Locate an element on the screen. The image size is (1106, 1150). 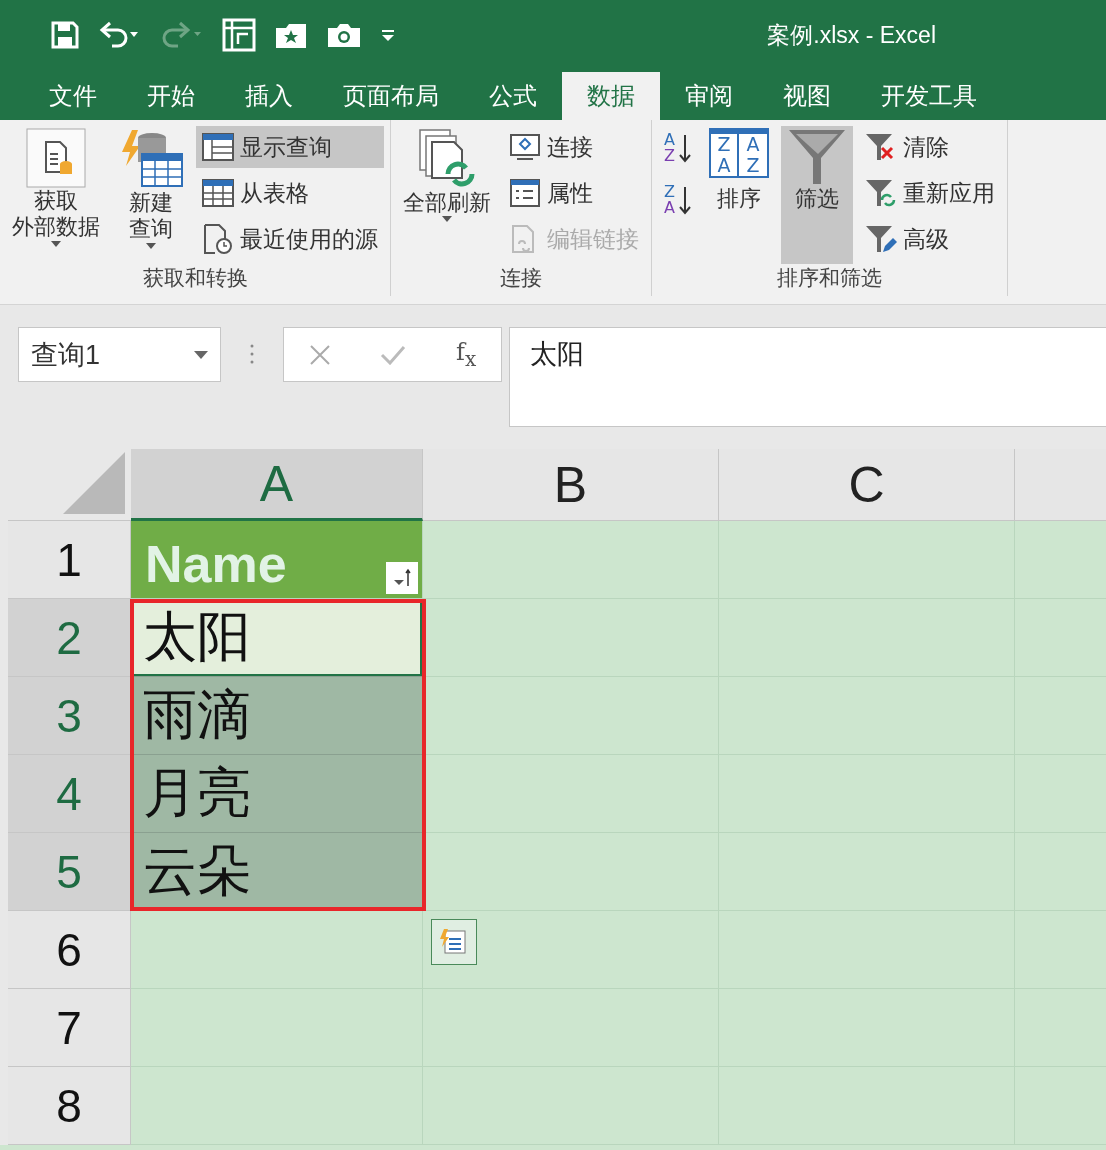
table-cell: 雨滴 is located at coordinates (277, 716).